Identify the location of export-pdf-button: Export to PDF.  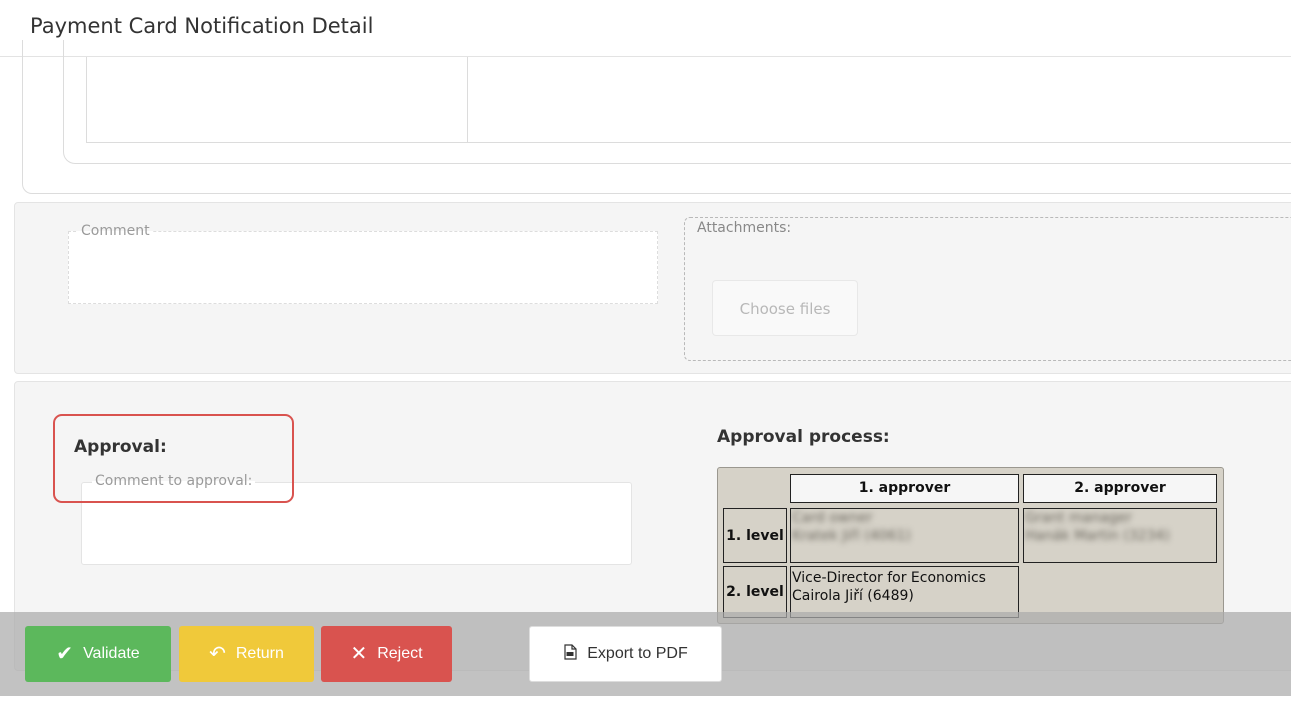
(625, 654).